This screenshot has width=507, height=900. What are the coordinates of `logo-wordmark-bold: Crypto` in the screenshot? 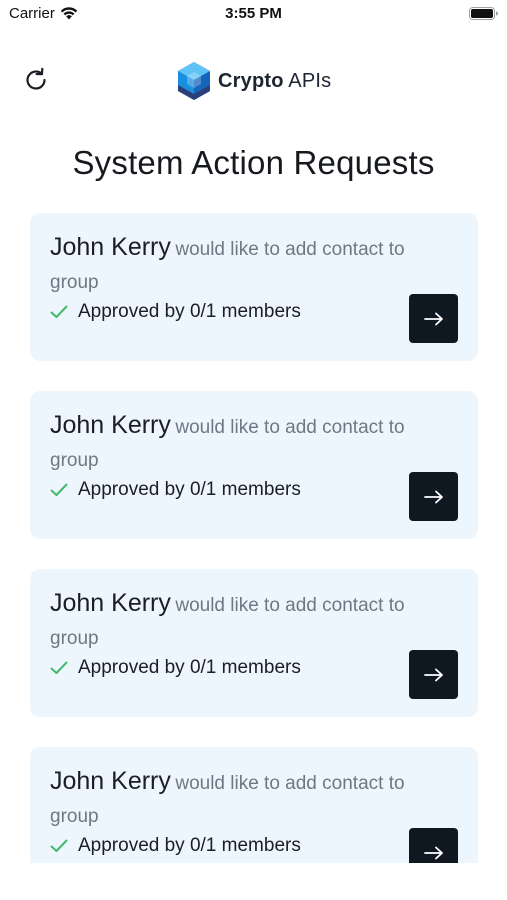 It's located at (251, 80).